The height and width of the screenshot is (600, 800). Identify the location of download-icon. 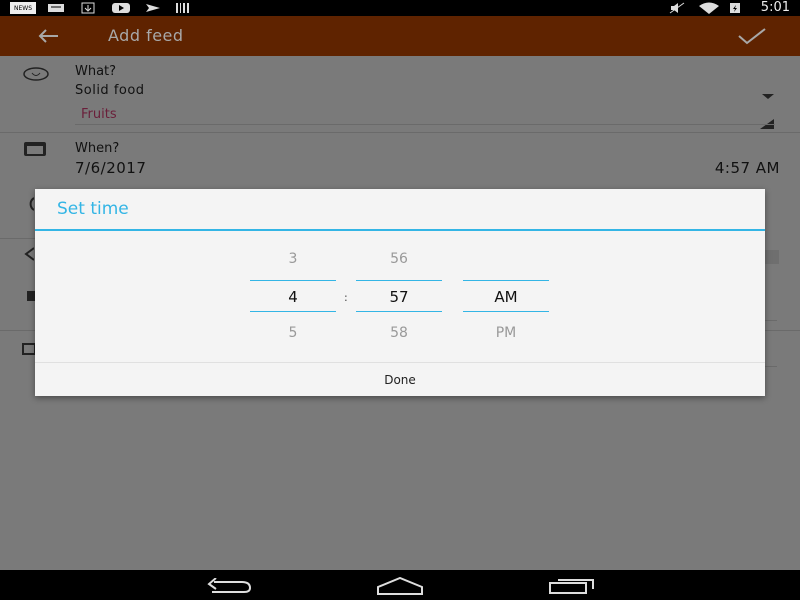
(88, 8).